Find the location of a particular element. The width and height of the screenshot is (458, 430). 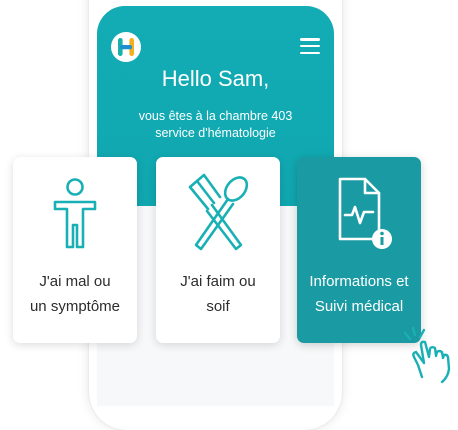

medical-document-info-icon is located at coordinates (365, 213).